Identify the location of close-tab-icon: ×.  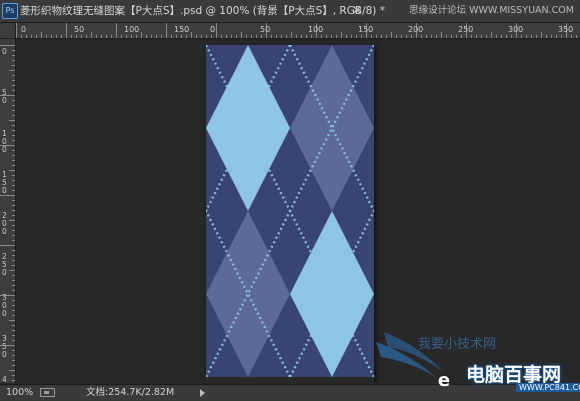
(357, 11).